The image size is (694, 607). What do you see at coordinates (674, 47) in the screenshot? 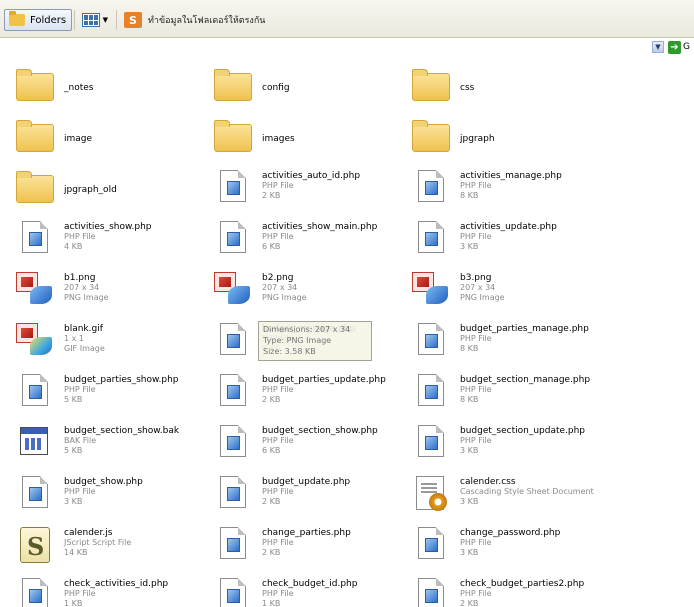
I see `go-arrow-icon: ➔` at bounding box center [674, 47].